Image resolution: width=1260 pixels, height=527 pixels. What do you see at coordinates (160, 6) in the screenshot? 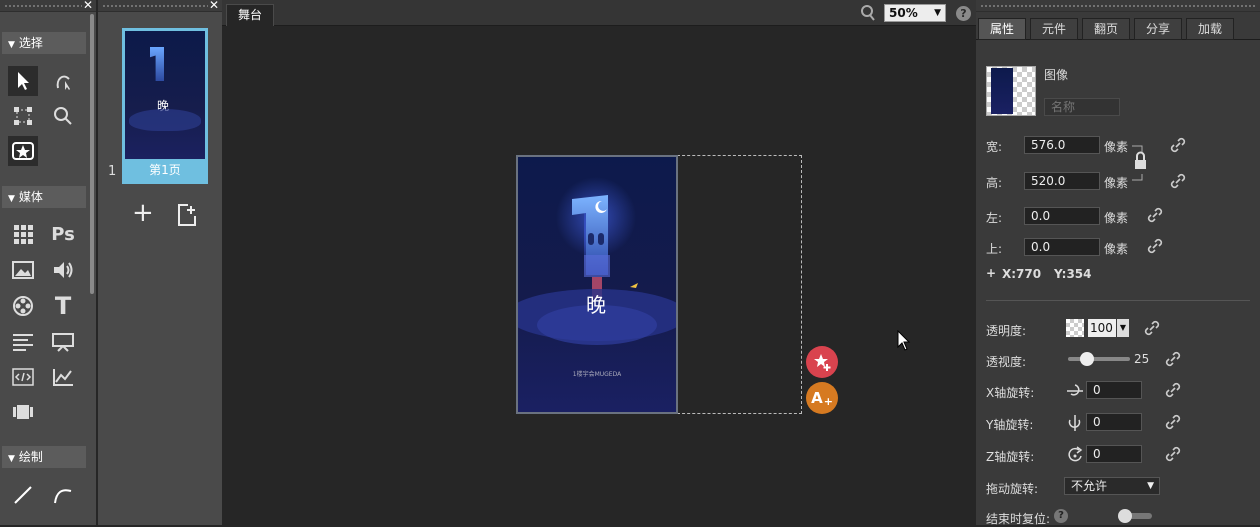
I see `pages-panel-grip: ✕` at bounding box center [160, 6].